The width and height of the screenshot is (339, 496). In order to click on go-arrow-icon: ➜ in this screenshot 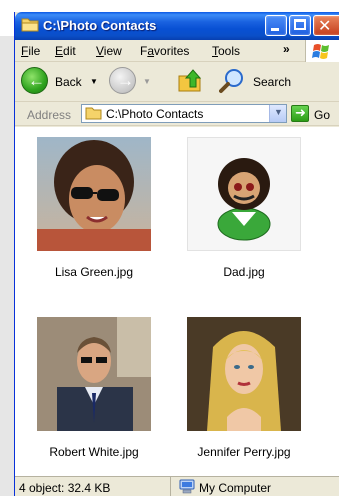, I will do `click(300, 112)`.